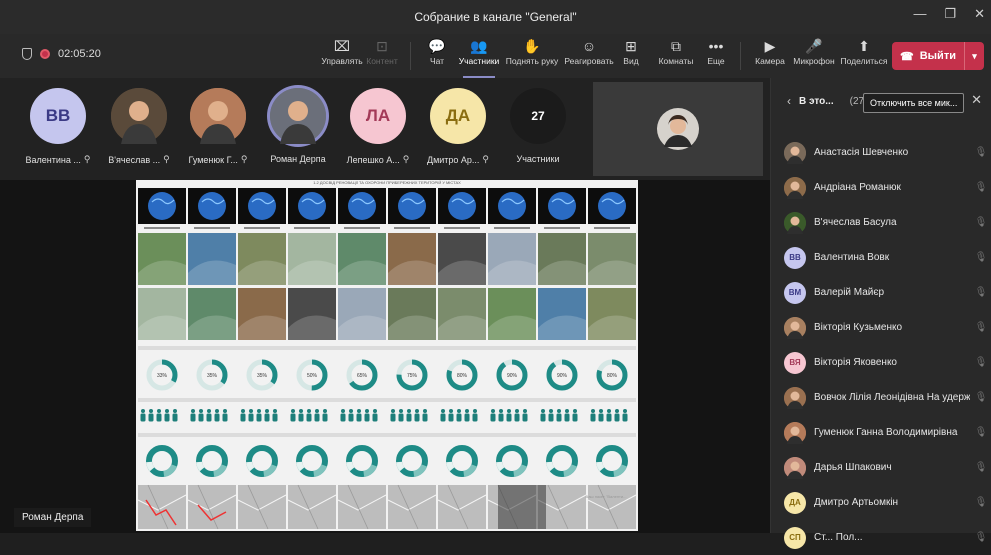  Describe the element at coordinates (950, 14) in the screenshot. I see `maximize-icon: ❐` at that location.